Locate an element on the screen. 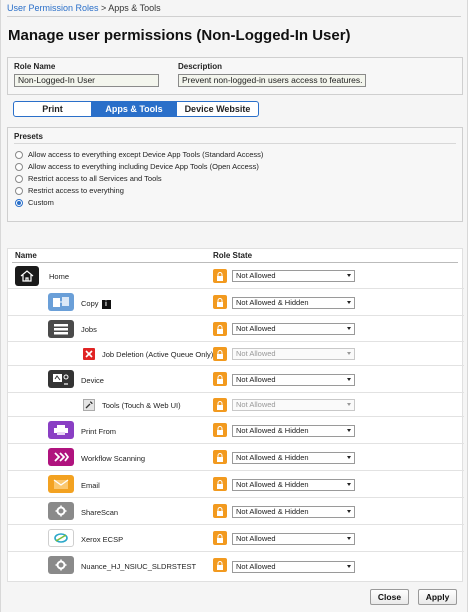 The width and height of the screenshot is (468, 612). table-row-nuance: Nuance_HJ_NSIUC_SLDRSTEST Not Allowed is located at coordinates (236, 566).